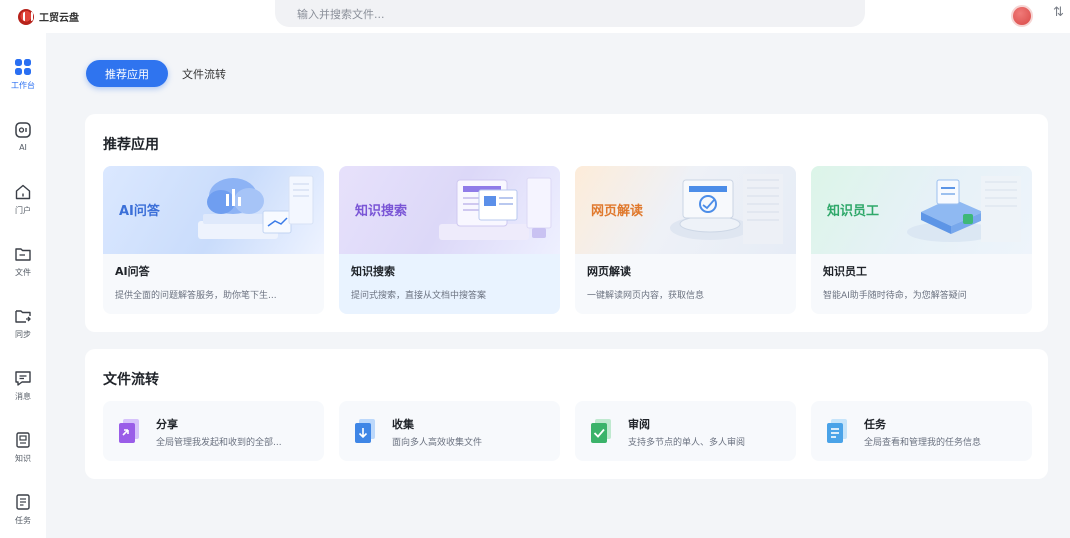 This screenshot has width=1070, height=538. I want to click on sidebar-item-label: AI, so click(23, 147).